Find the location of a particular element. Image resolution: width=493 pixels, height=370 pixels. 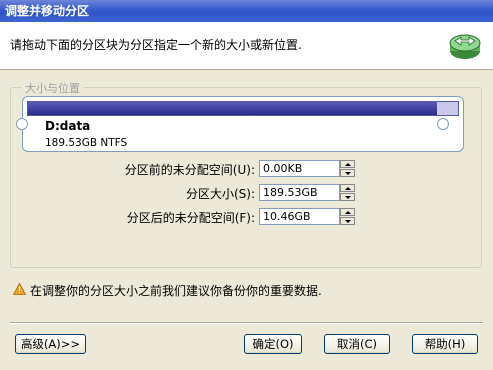

group-label: 大小与位置 is located at coordinates (52, 88).